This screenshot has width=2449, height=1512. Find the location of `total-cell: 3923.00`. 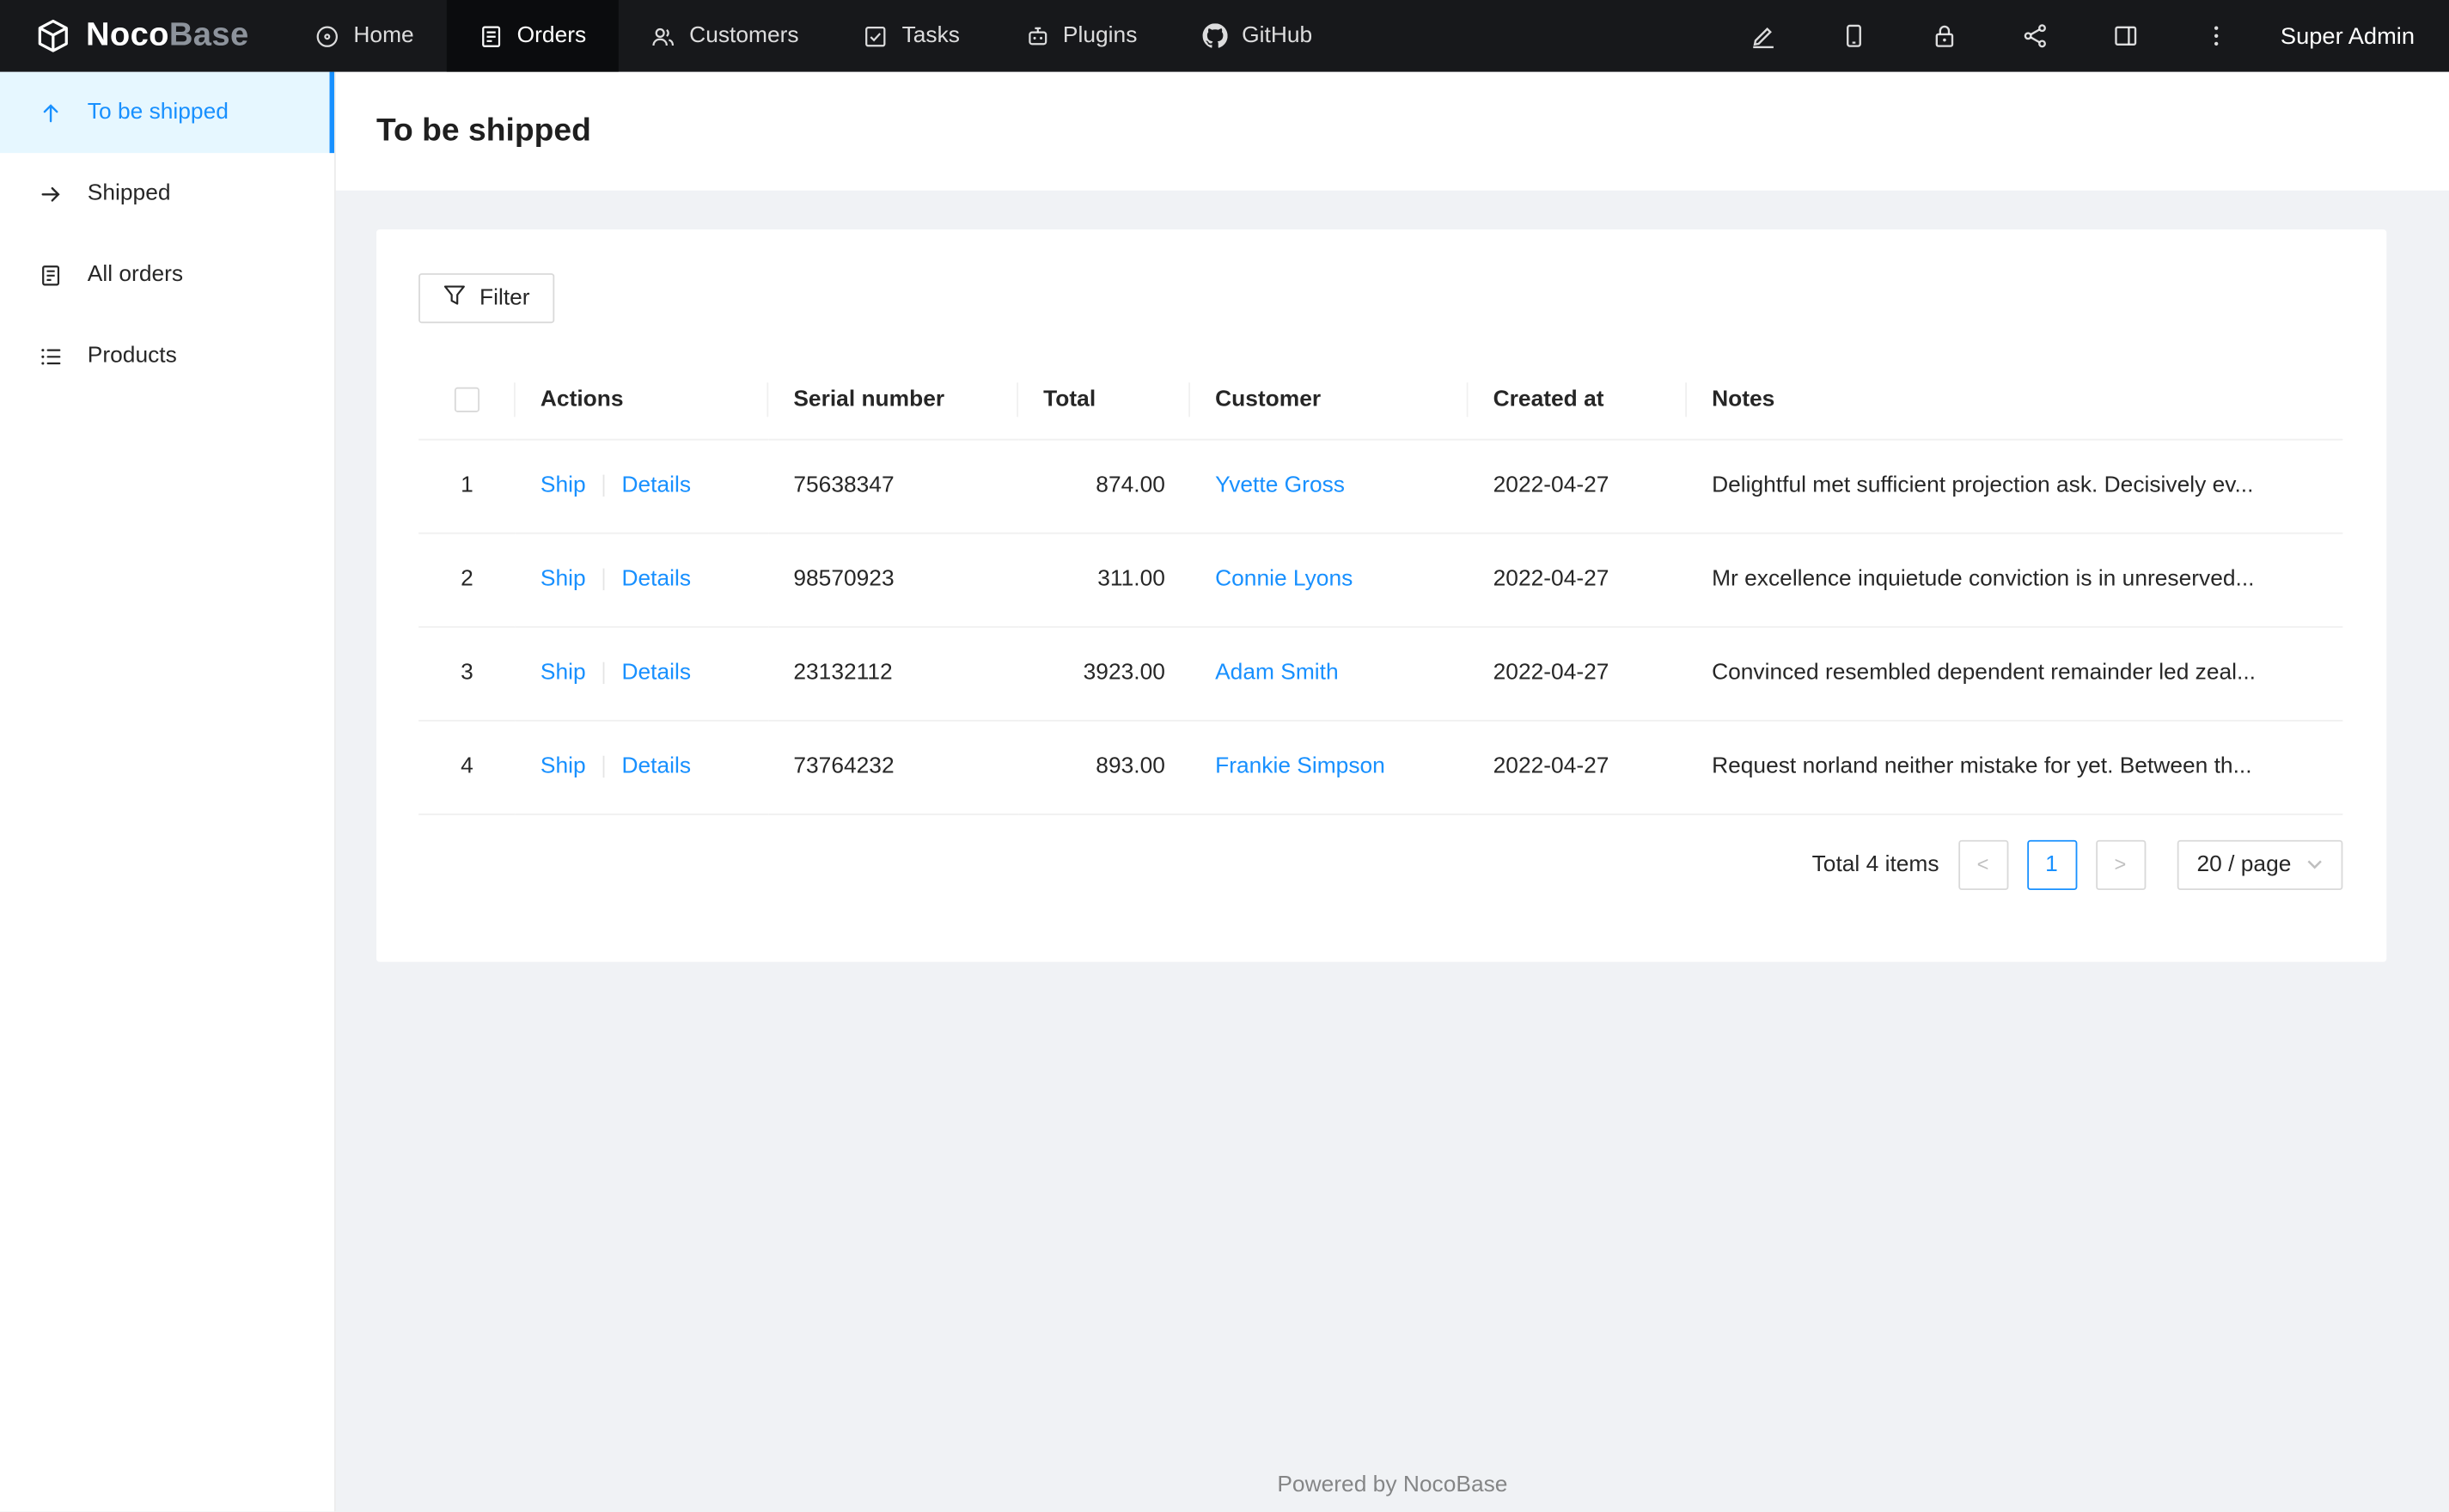

total-cell: 3923.00 is located at coordinates (1104, 673).